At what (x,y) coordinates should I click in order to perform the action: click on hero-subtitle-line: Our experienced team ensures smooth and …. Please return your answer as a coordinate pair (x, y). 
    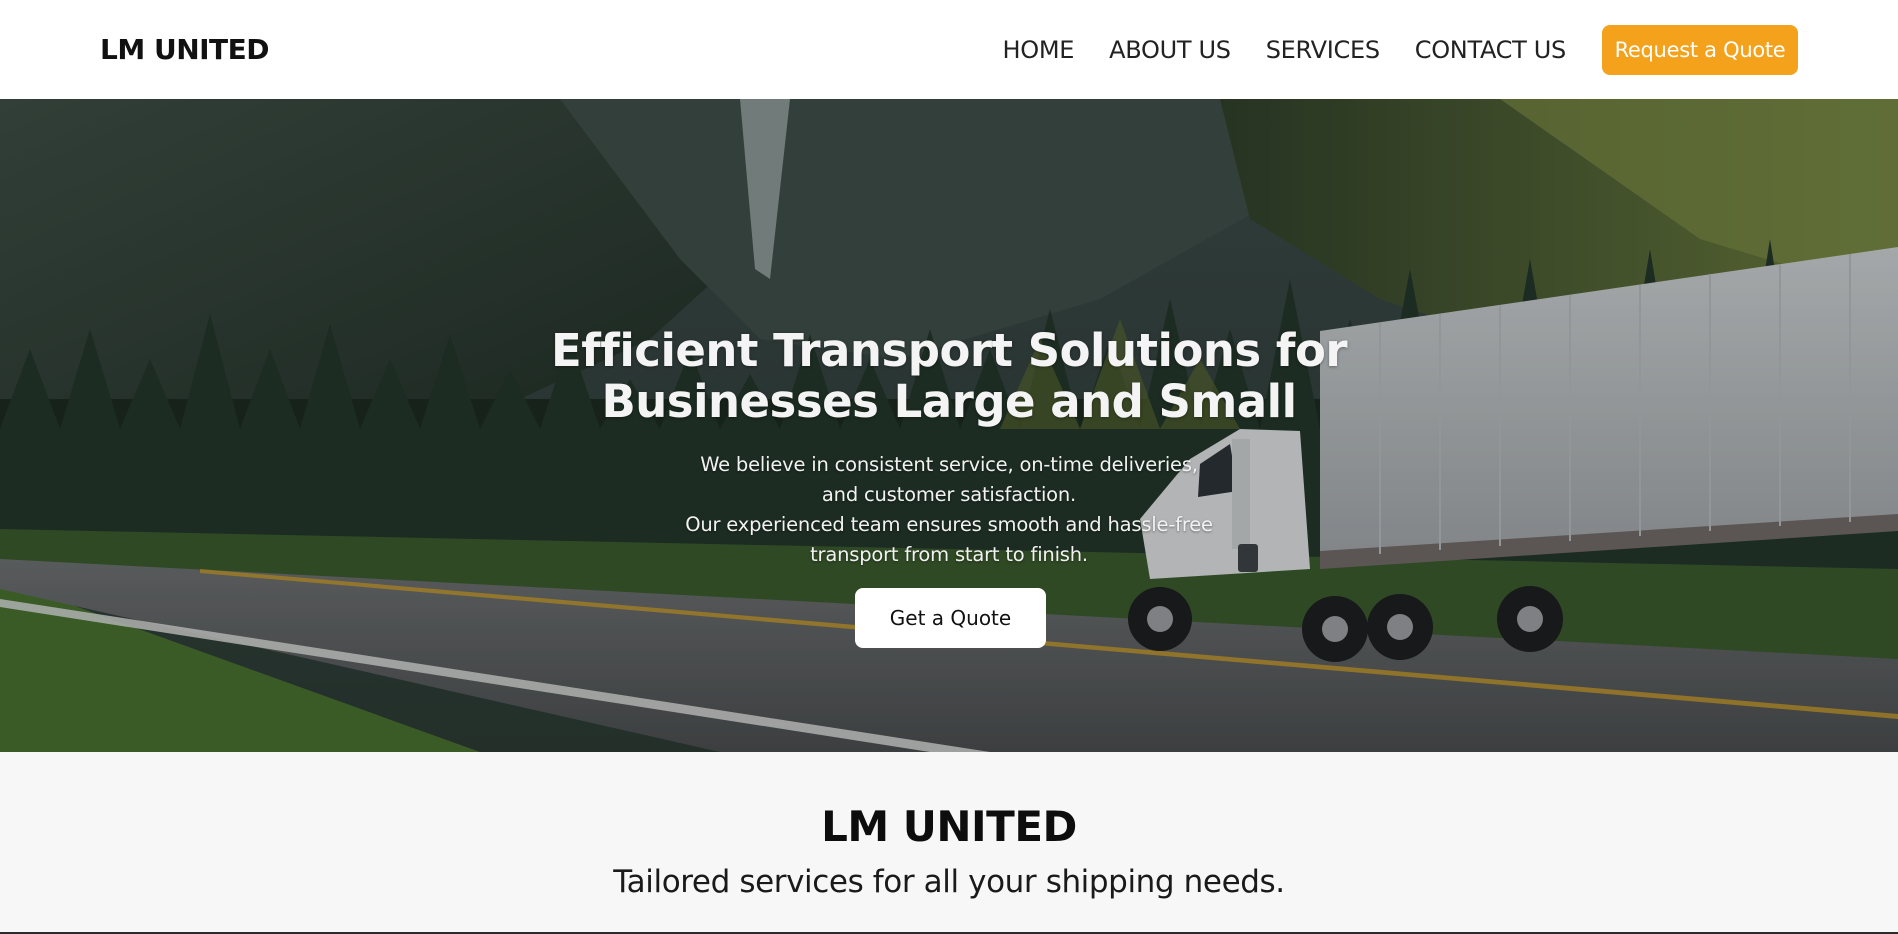
    Looking at the image, I should click on (949, 524).